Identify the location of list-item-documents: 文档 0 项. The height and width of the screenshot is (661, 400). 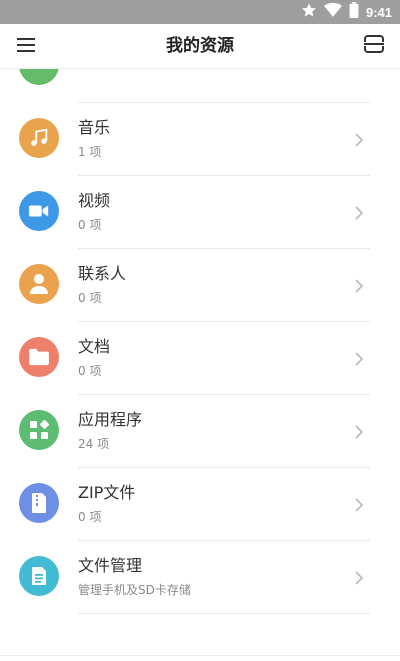
(200, 358).